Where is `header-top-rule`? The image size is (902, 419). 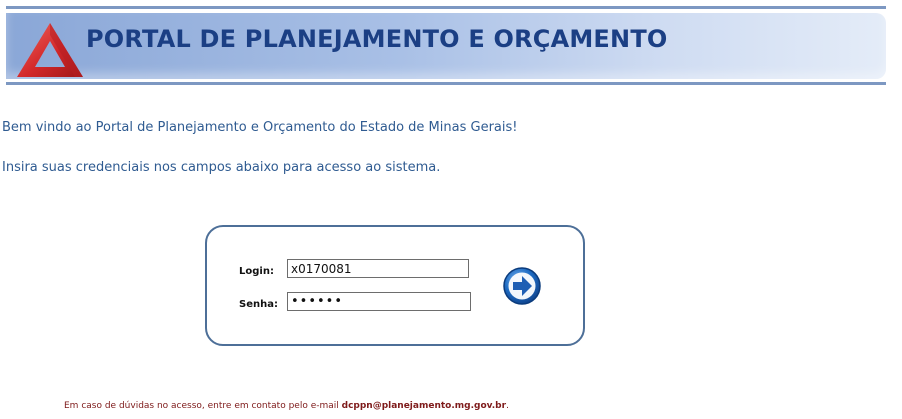 header-top-rule is located at coordinates (446, 7).